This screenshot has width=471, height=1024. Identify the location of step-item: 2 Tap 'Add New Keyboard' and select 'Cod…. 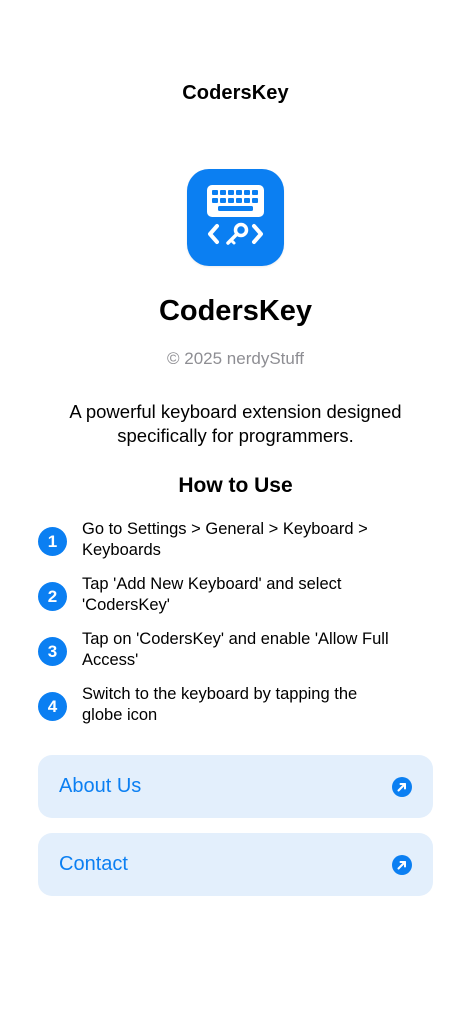
(238, 601).